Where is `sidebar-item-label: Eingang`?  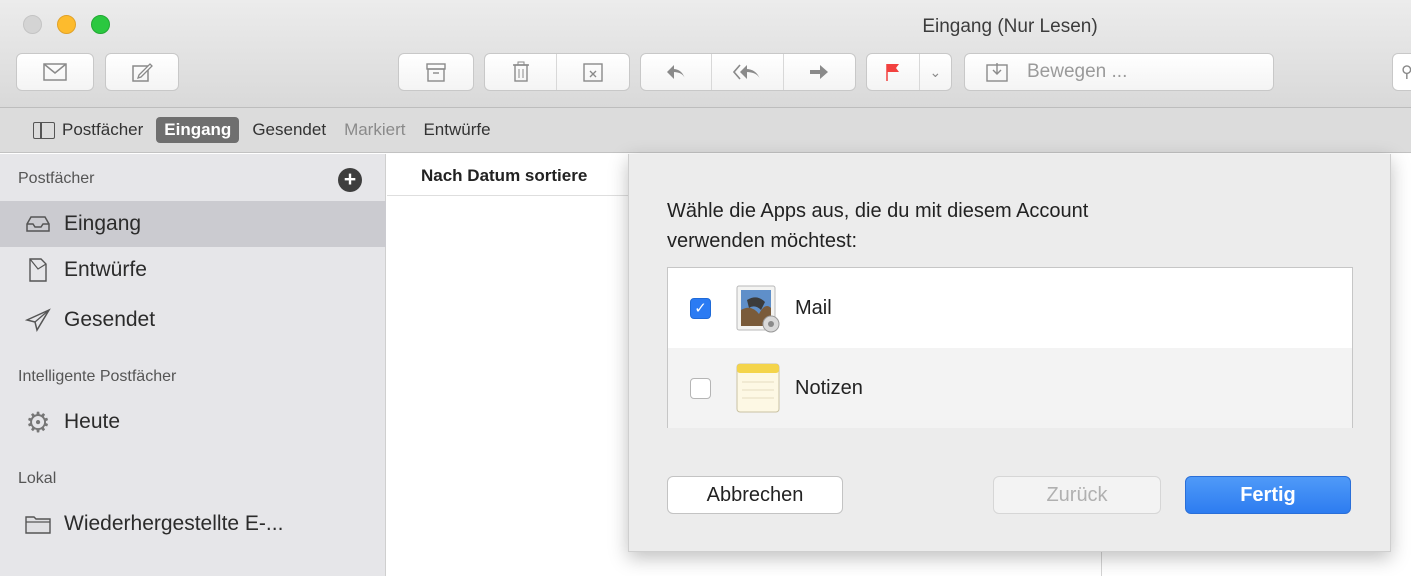
sidebar-item-label: Eingang is located at coordinates (103, 223).